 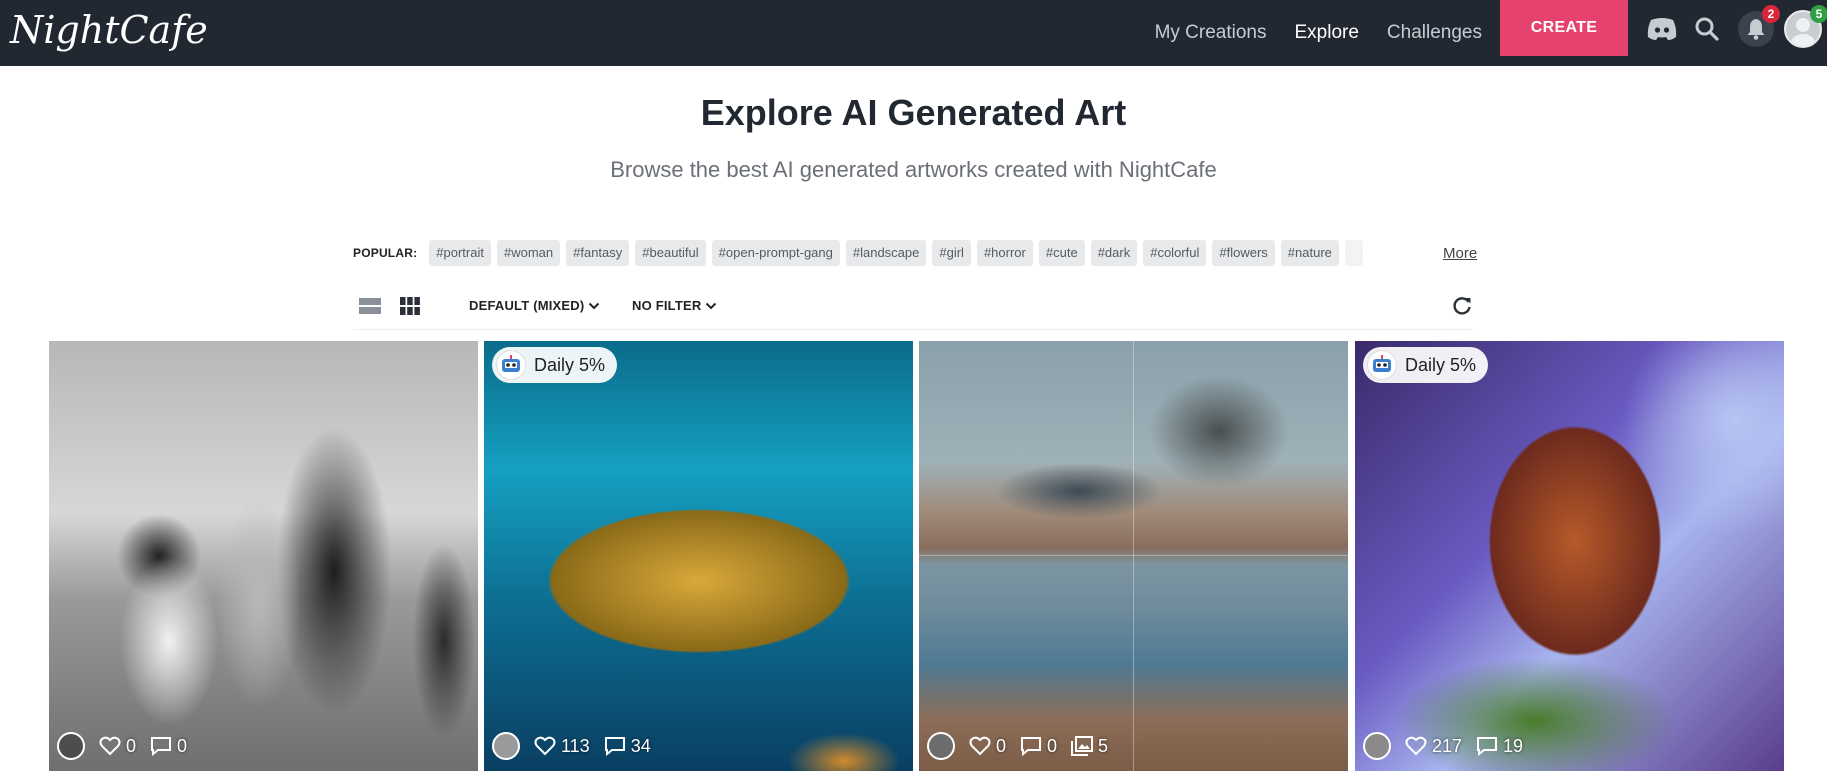 I want to click on tag-dark: #dark, so click(x=1114, y=253).